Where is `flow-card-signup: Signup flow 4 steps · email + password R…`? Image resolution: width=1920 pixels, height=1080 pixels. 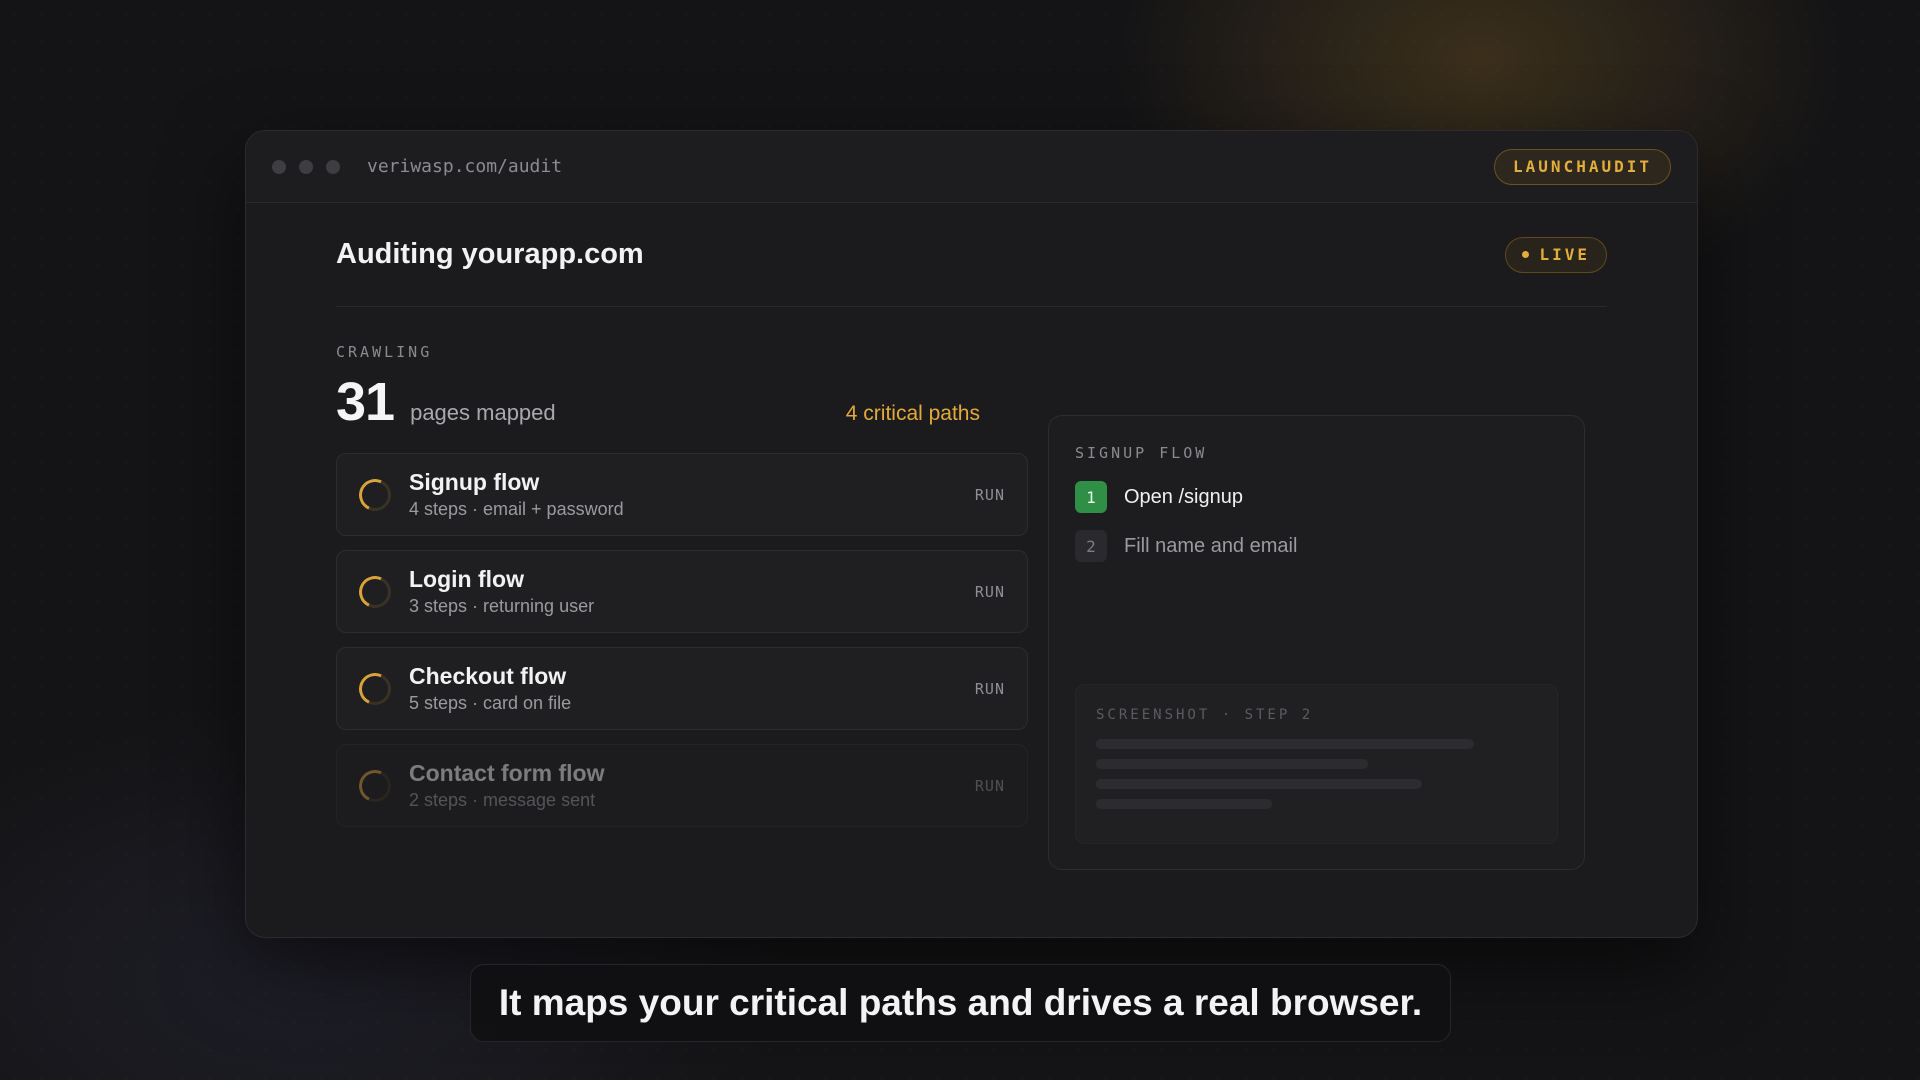
flow-card-signup: Signup flow 4 steps · email + password R… is located at coordinates (682, 494).